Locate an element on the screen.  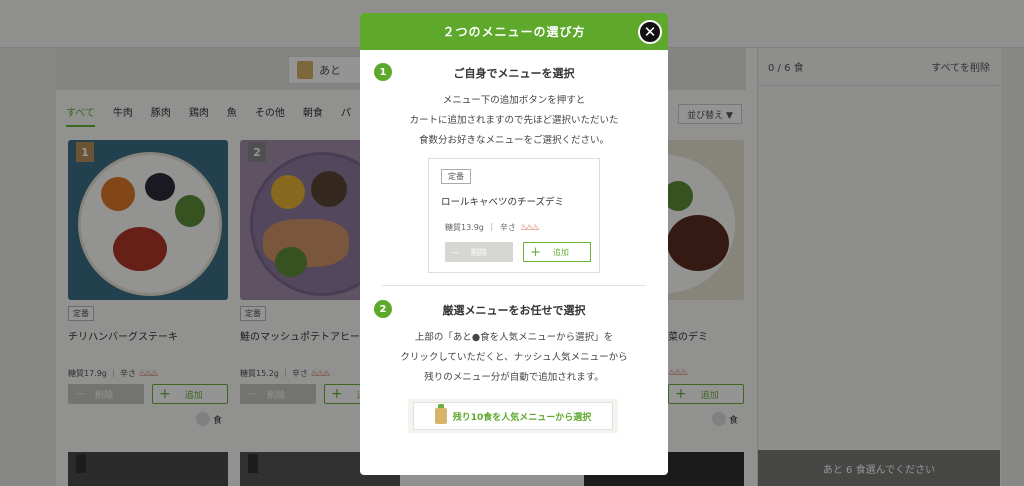
sample-remove-button: — 削除 is located at coordinates (479, 252).